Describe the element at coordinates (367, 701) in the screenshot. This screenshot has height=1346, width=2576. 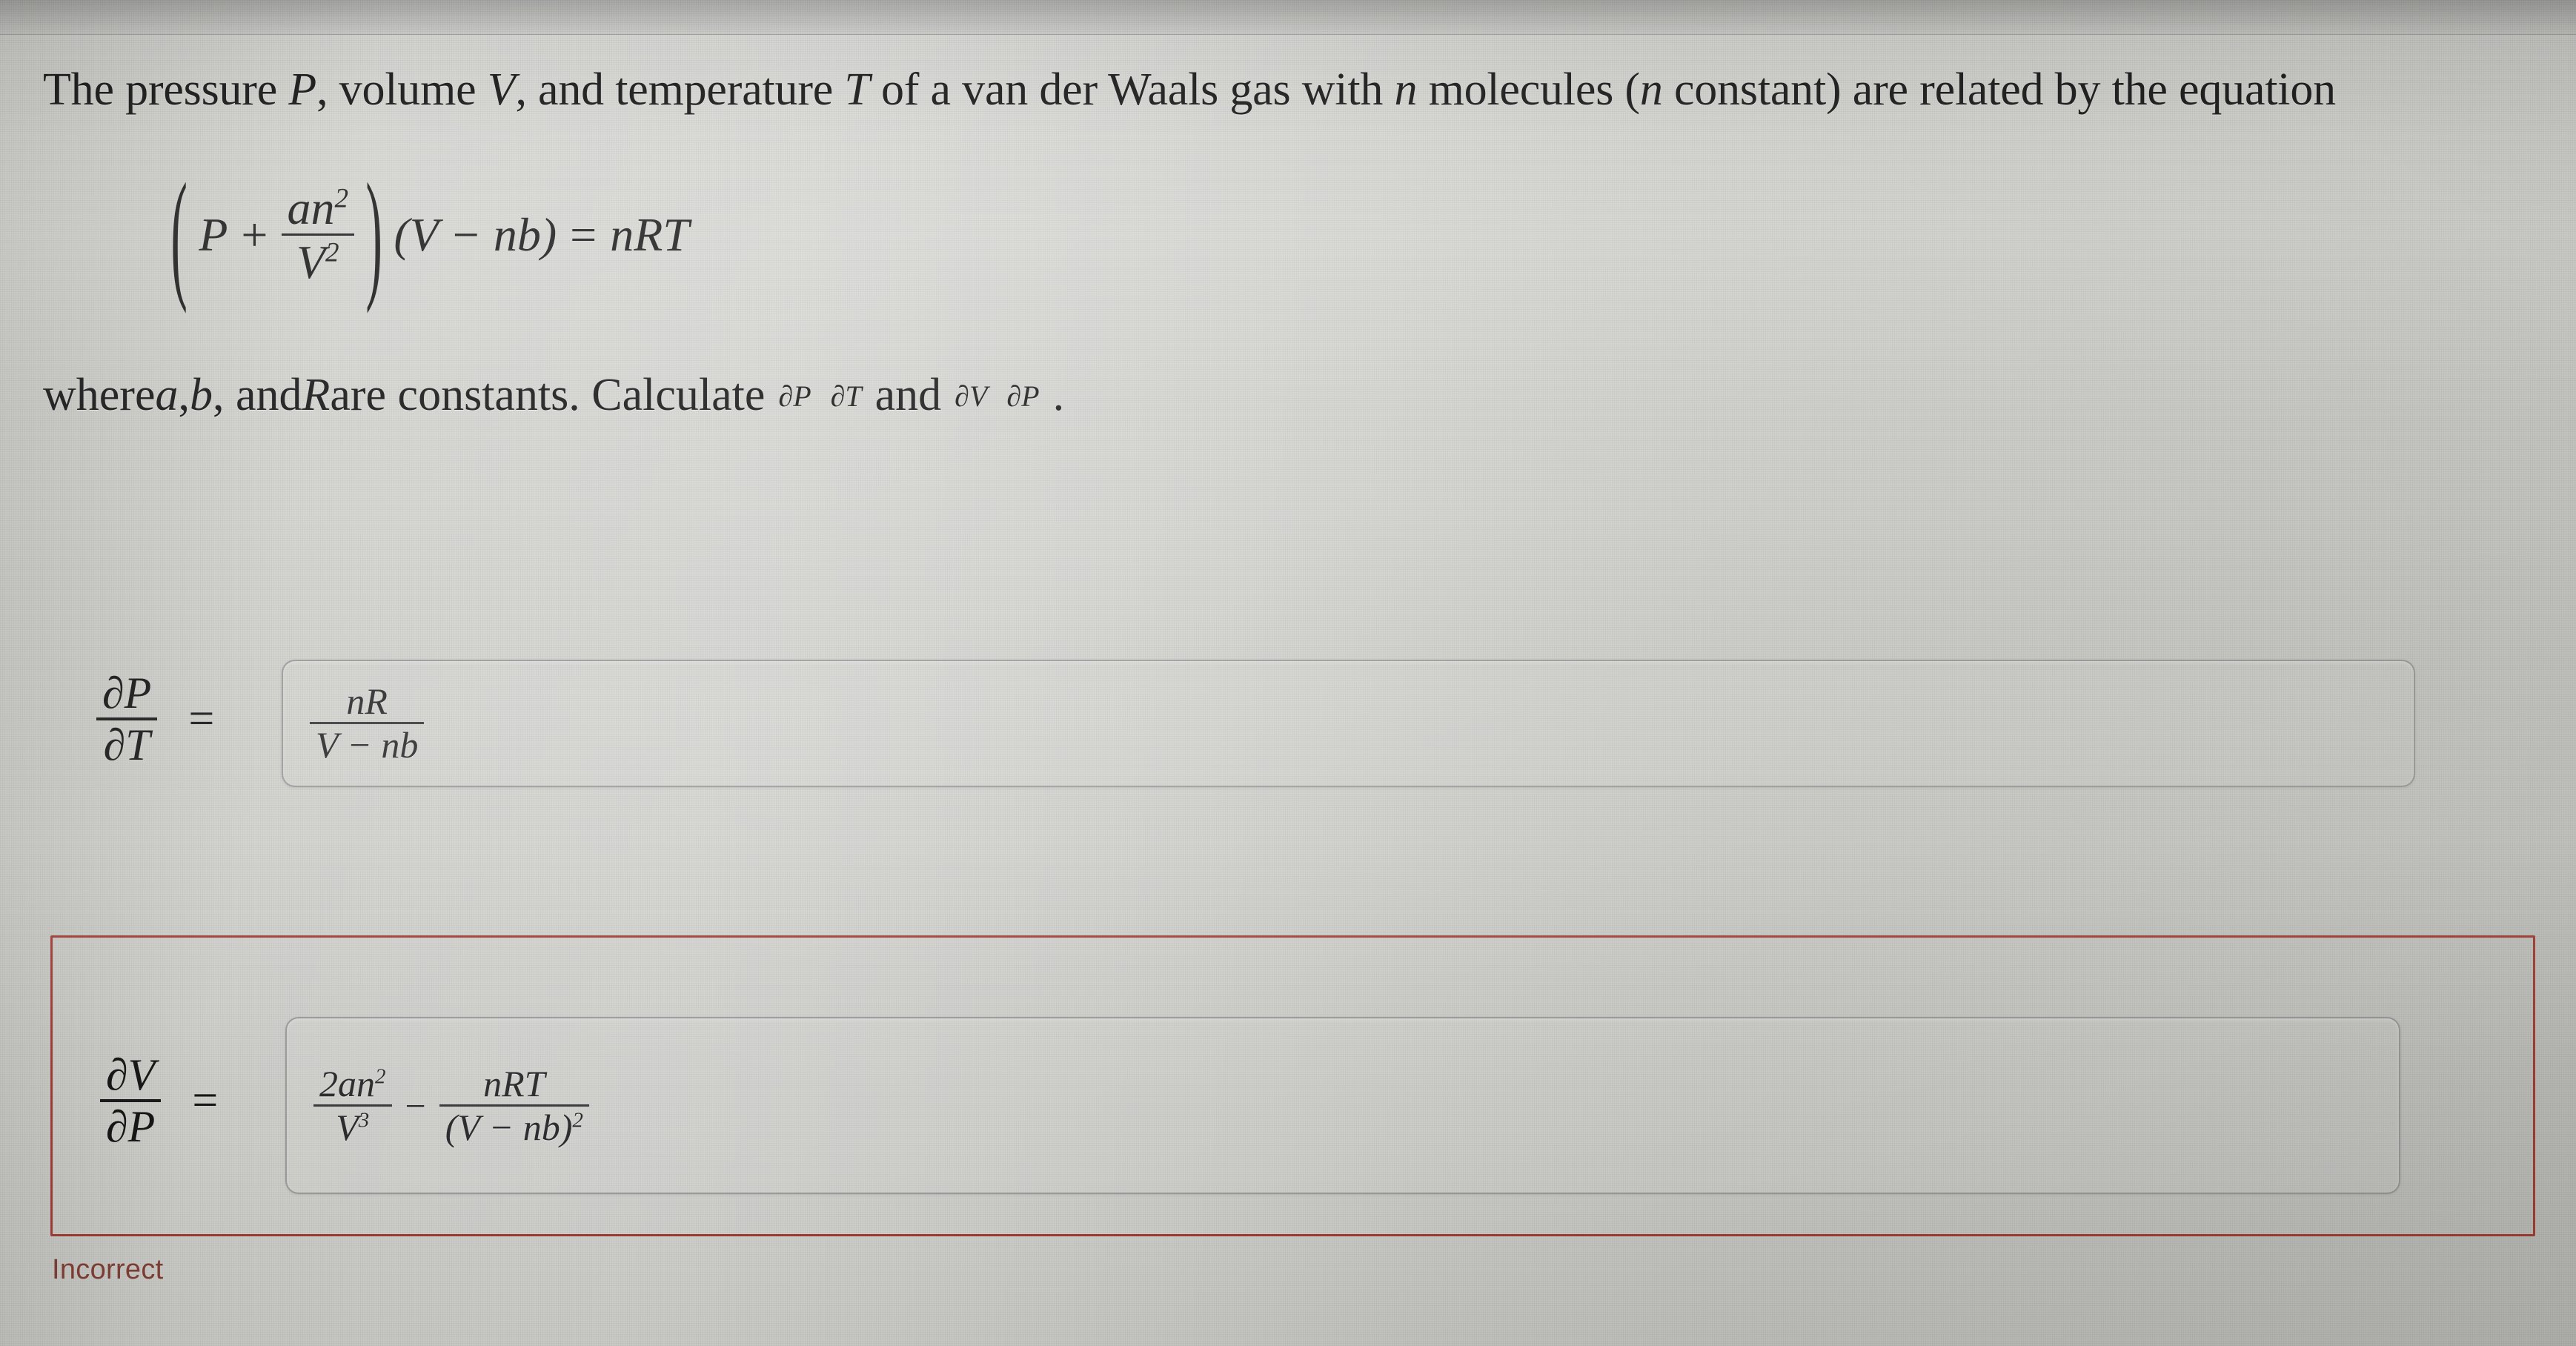
I see `answer-1-numerator: nR` at that location.